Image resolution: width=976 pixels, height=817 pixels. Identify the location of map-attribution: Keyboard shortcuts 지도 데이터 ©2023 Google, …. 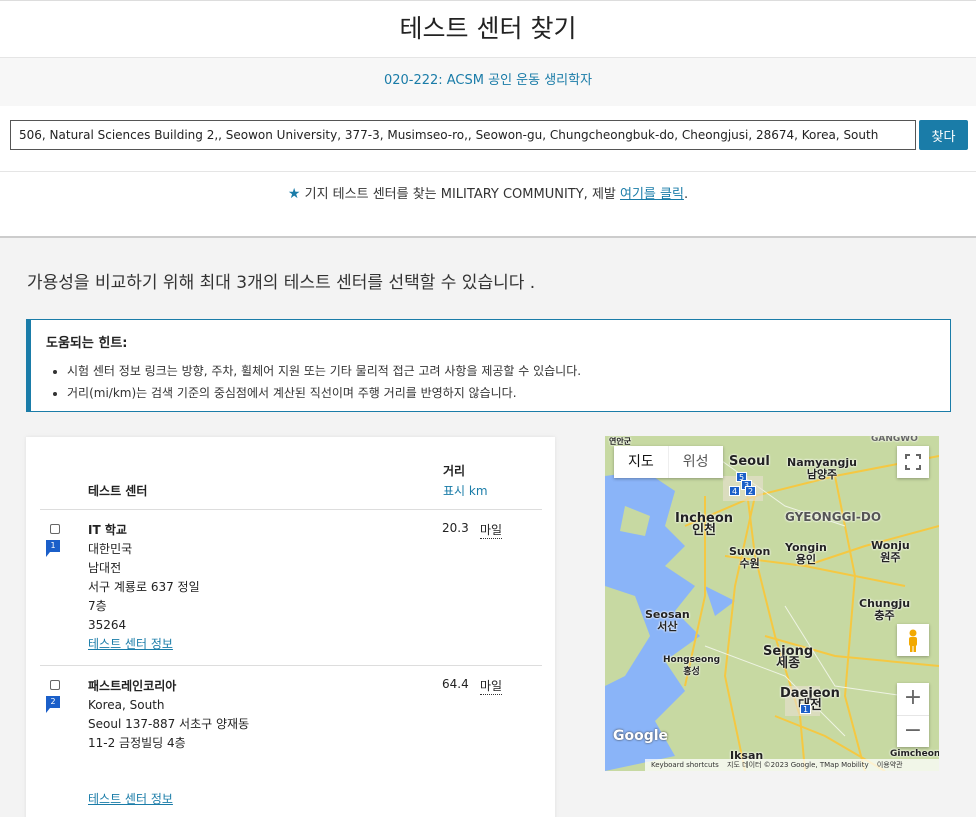
(792, 765).